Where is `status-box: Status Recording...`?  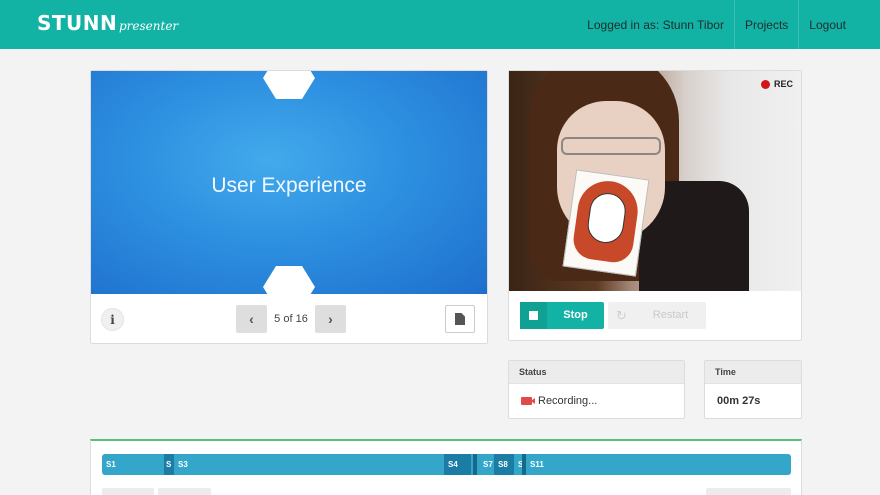 status-box: Status Recording... is located at coordinates (596, 389).